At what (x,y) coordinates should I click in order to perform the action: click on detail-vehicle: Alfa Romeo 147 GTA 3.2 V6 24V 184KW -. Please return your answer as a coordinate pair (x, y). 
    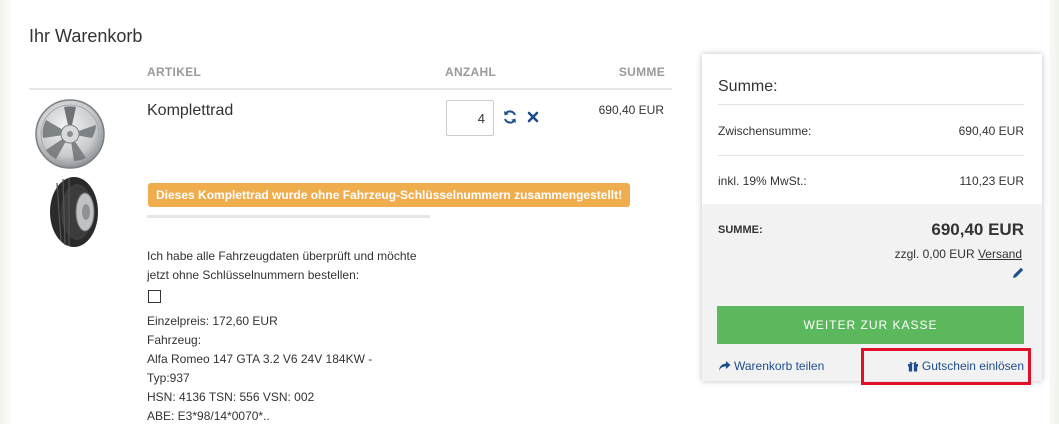
    Looking at the image, I should click on (260, 359).